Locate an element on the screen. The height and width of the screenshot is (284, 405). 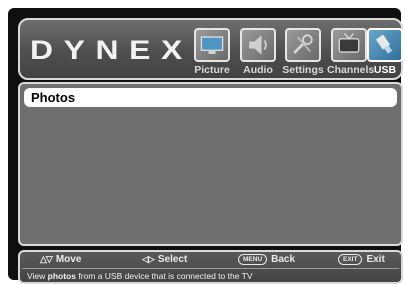
hint-move: △▽ Move is located at coordinates (60, 259).